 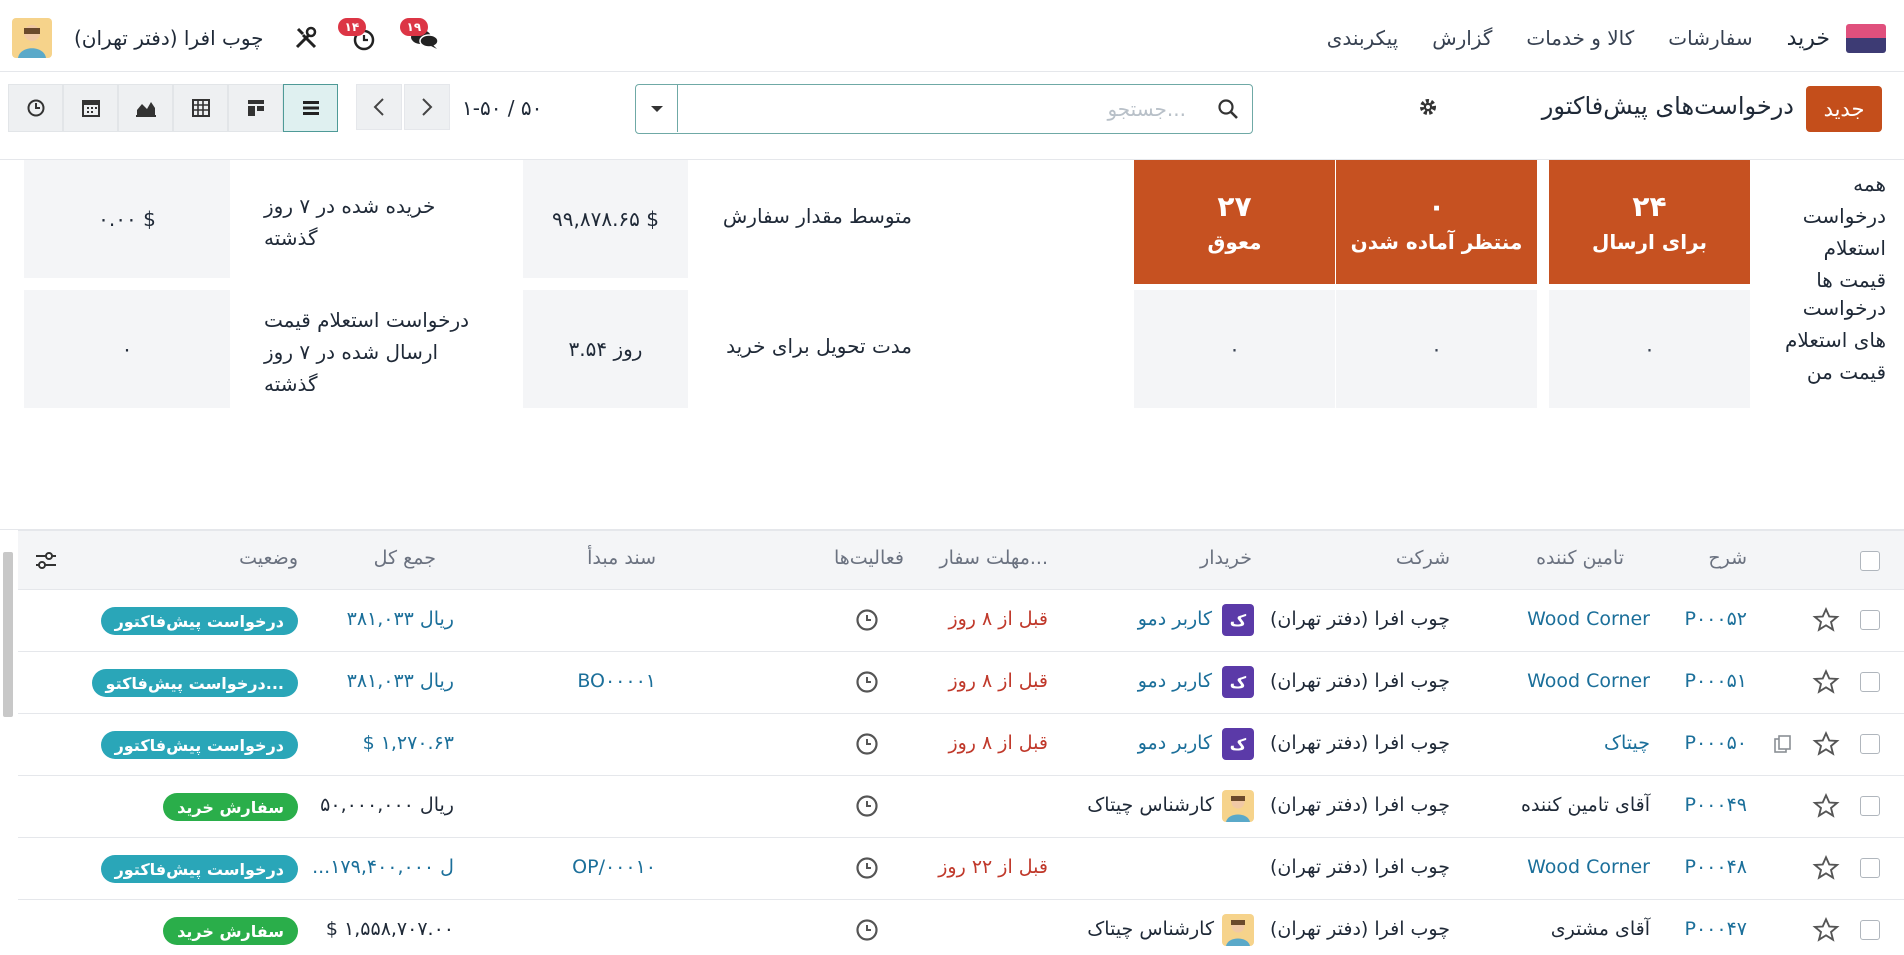 I want to click on origin-cell: BO۰۰۰۰۱, so click(x=616, y=681).